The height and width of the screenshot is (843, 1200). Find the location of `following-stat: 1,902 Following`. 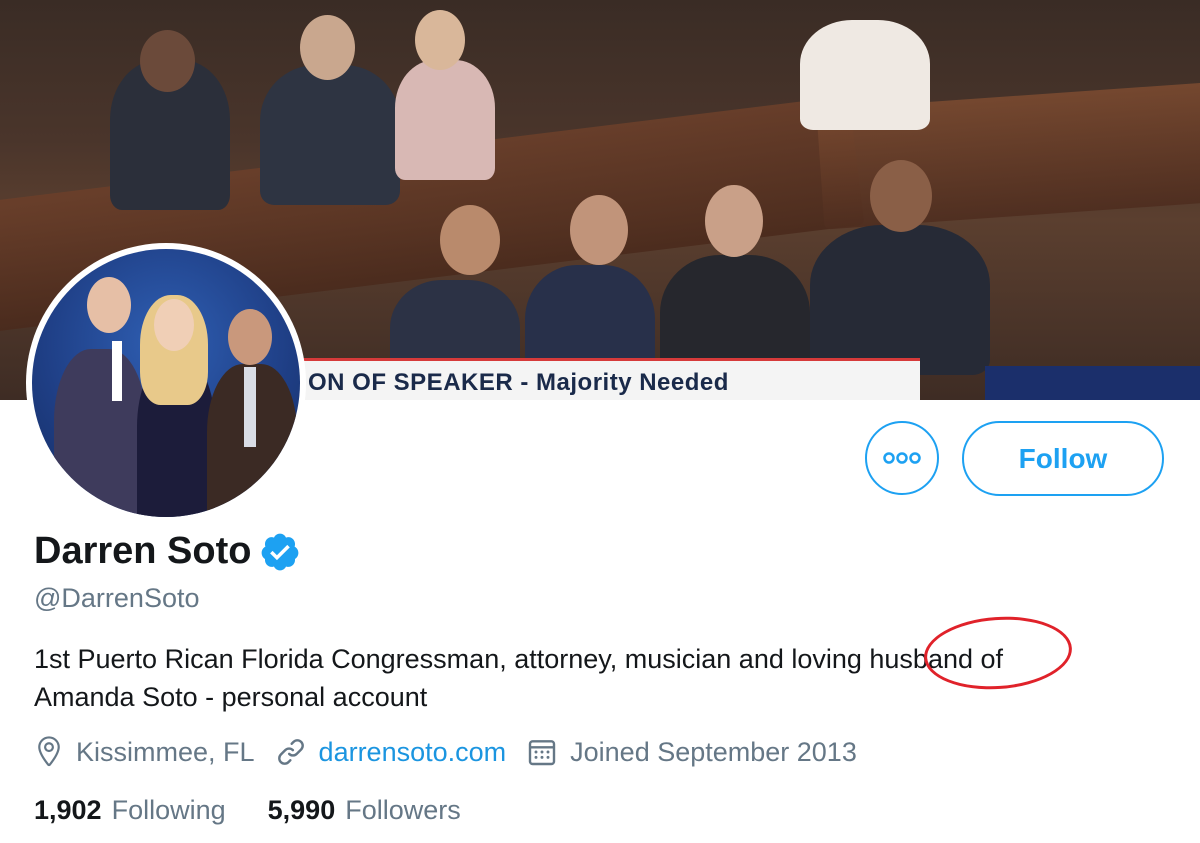

following-stat: 1,902 Following is located at coordinates (130, 810).